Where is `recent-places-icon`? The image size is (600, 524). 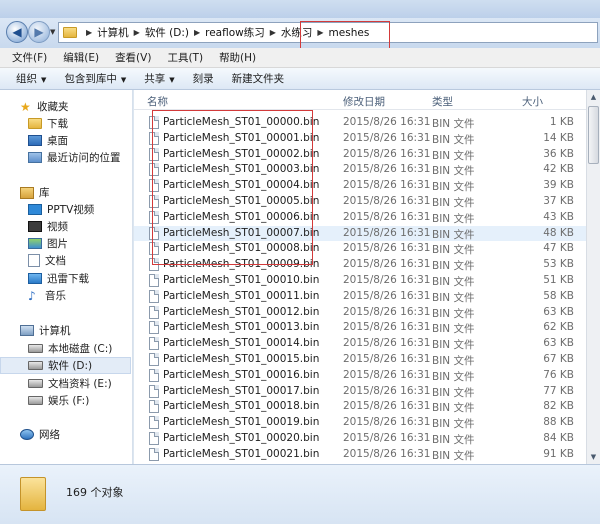 recent-places-icon is located at coordinates (35, 157).